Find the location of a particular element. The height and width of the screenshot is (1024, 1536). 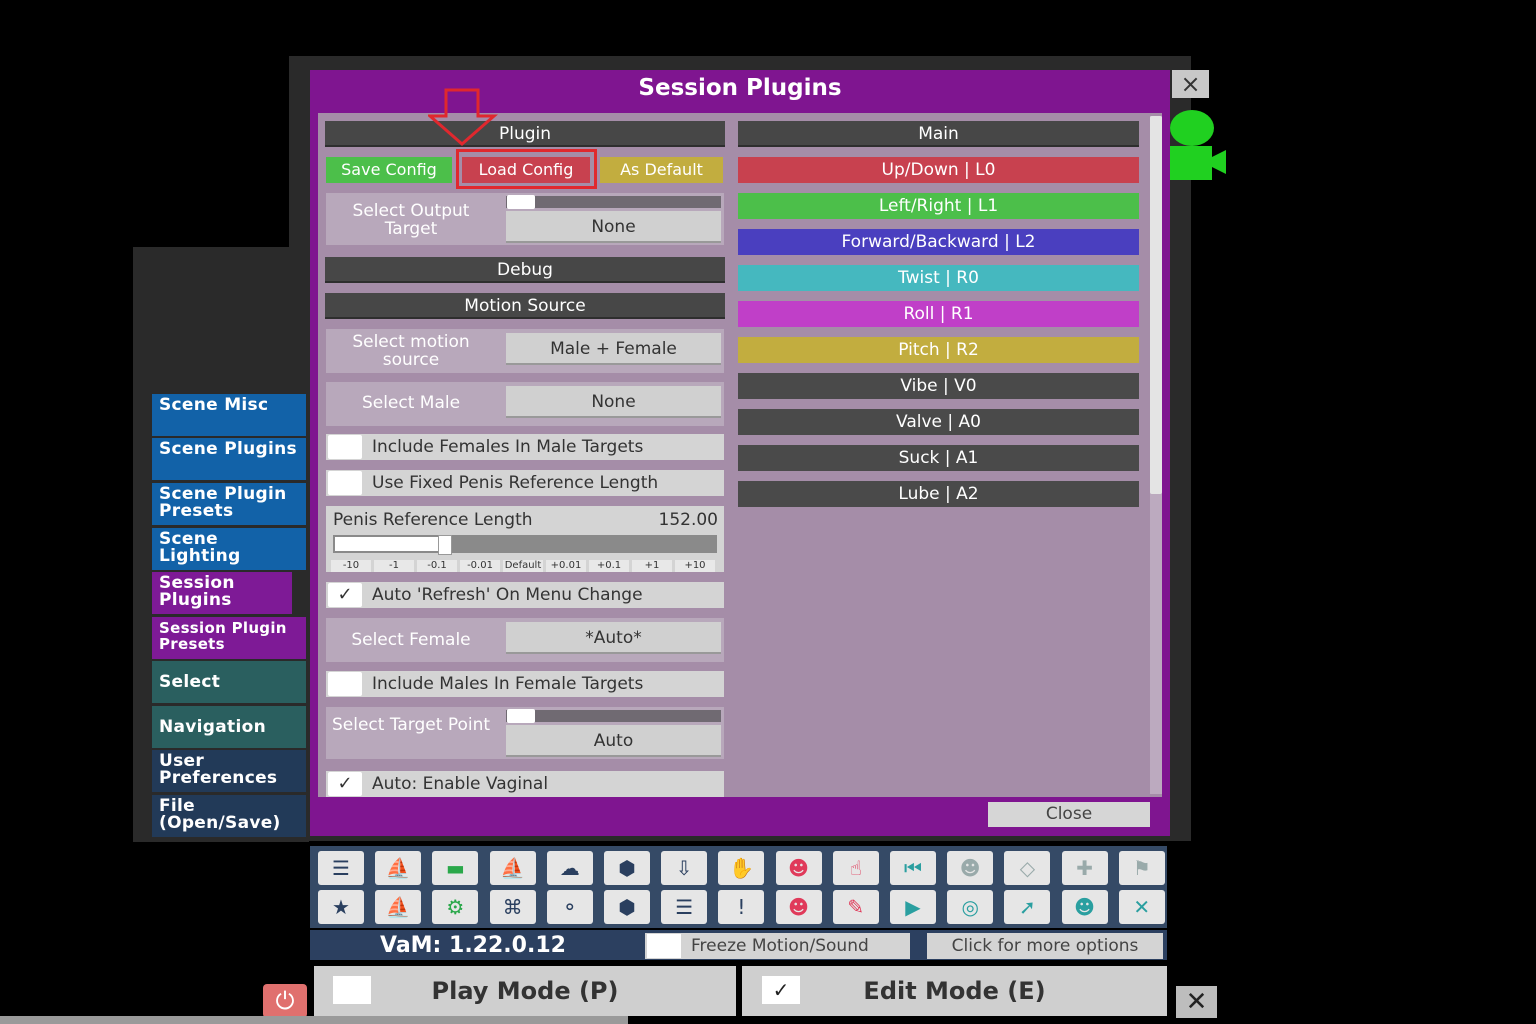

sidenav-navigation: Navigation is located at coordinates (229, 727).